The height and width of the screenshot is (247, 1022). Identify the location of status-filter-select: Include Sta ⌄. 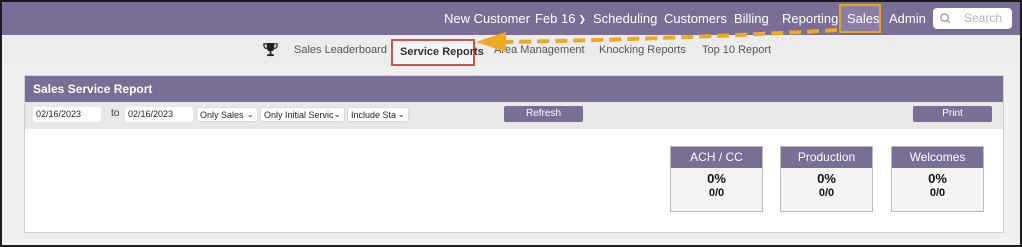
(378, 114).